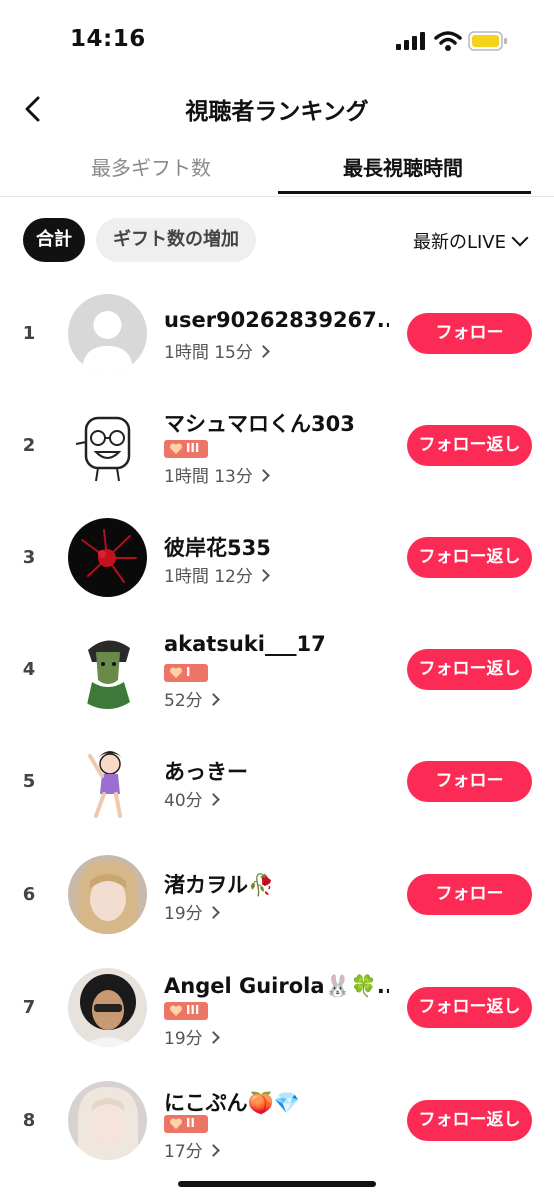  What do you see at coordinates (186, 673) in the screenshot?
I see `fan-level-badge: I` at bounding box center [186, 673].